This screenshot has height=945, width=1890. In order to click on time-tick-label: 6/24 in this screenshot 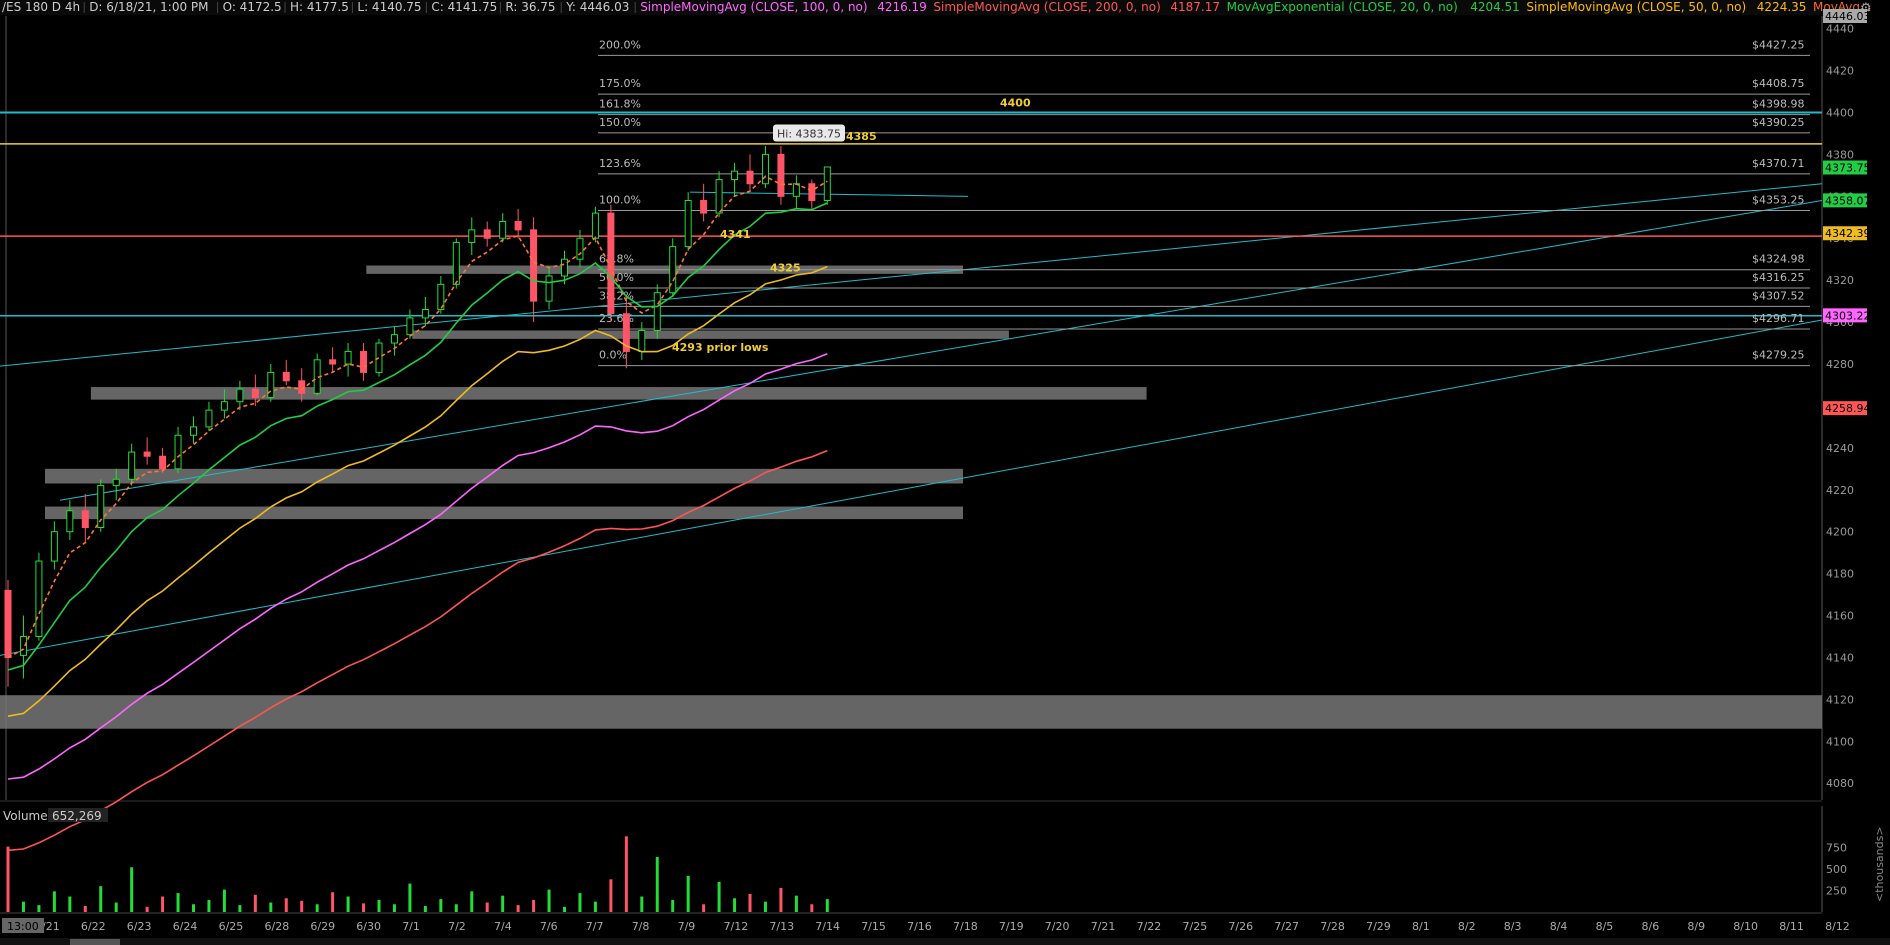, I will do `click(185, 926)`.